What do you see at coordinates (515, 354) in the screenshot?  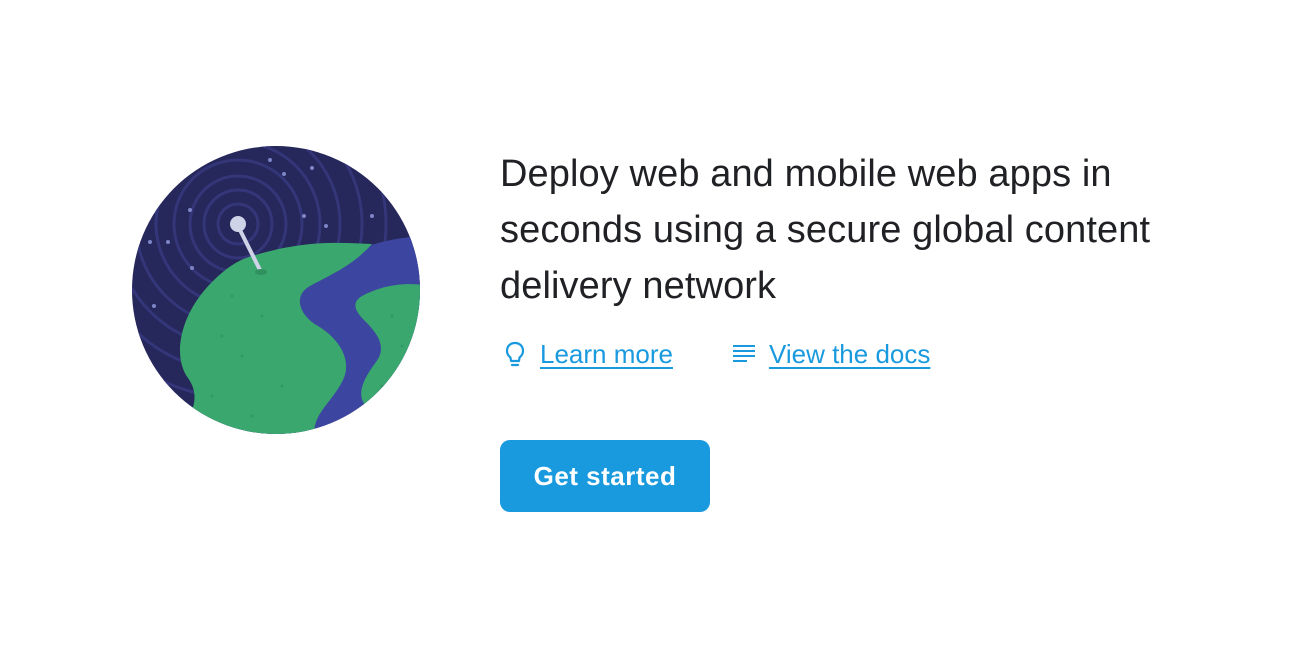 I see `lightbulb-icon` at bounding box center [515, 354].